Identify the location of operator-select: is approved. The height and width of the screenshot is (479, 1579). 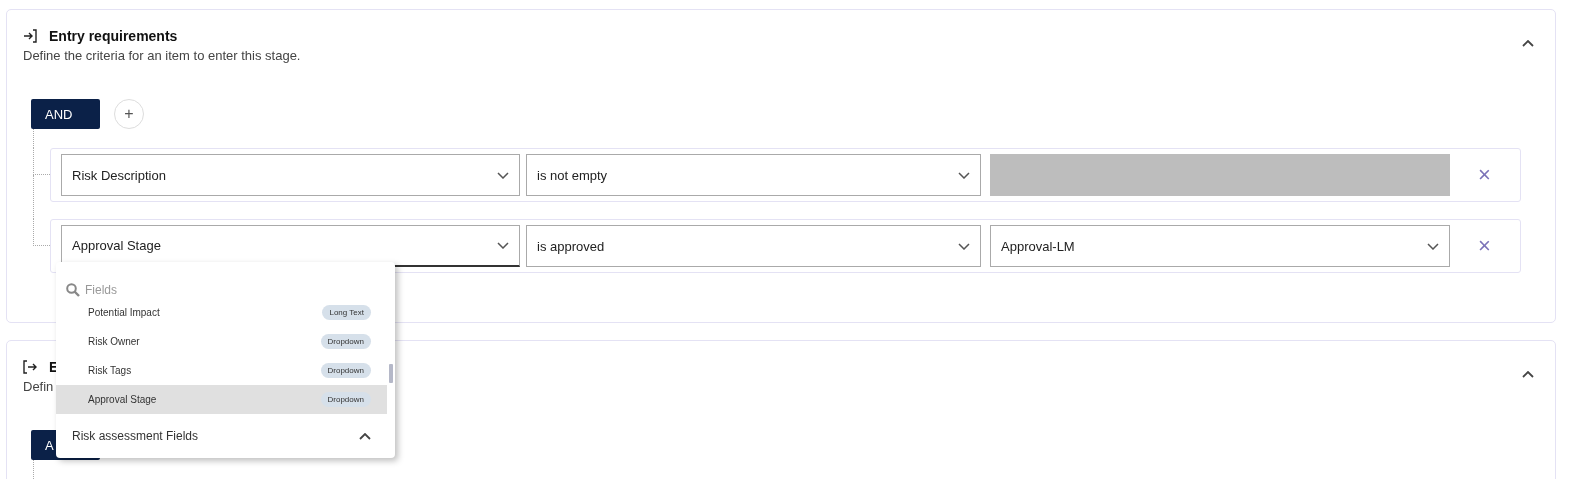
(753, 246).